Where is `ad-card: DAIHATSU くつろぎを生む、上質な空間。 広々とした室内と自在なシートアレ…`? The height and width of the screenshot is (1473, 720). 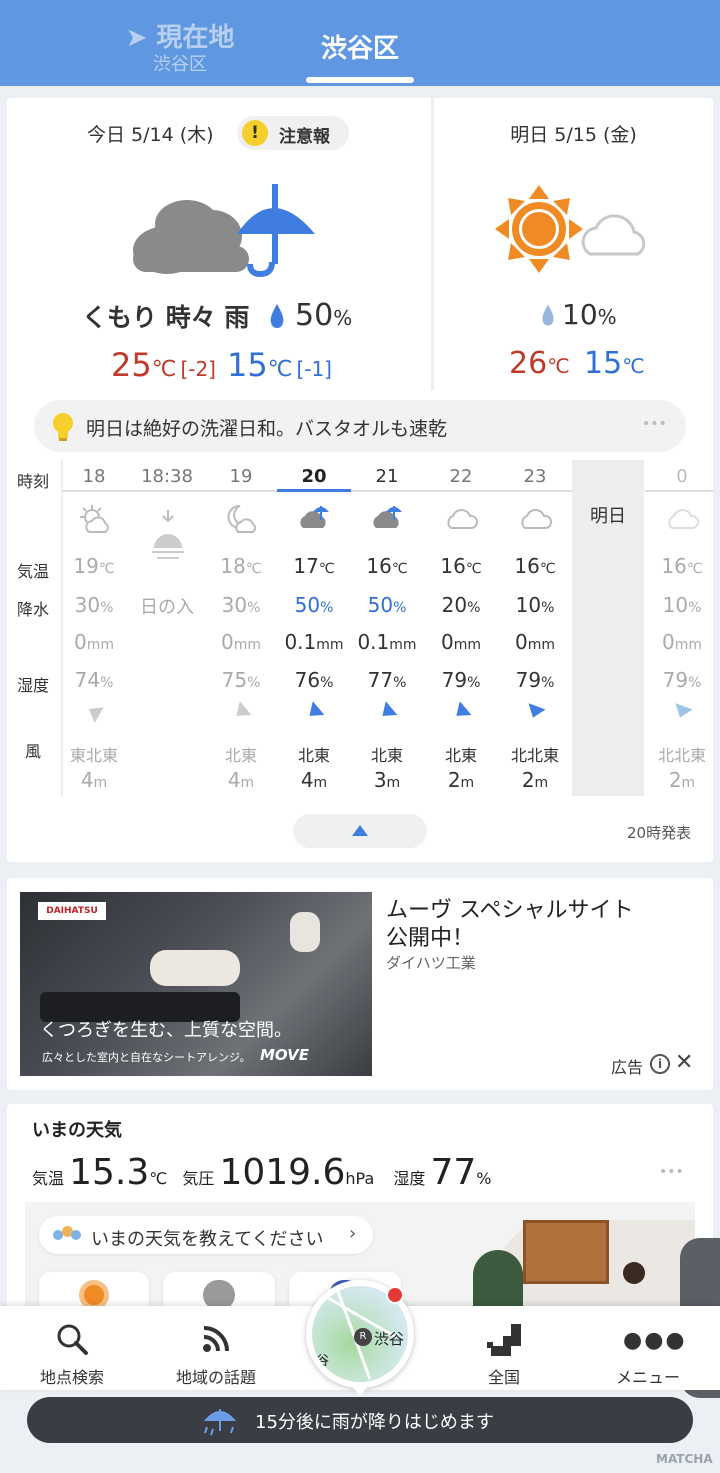
ad-card: DAIHATSU くつろぎを生む、上質な空間。 広々とした室内と自在なシートアレ… is located at coordinates (360, 984).